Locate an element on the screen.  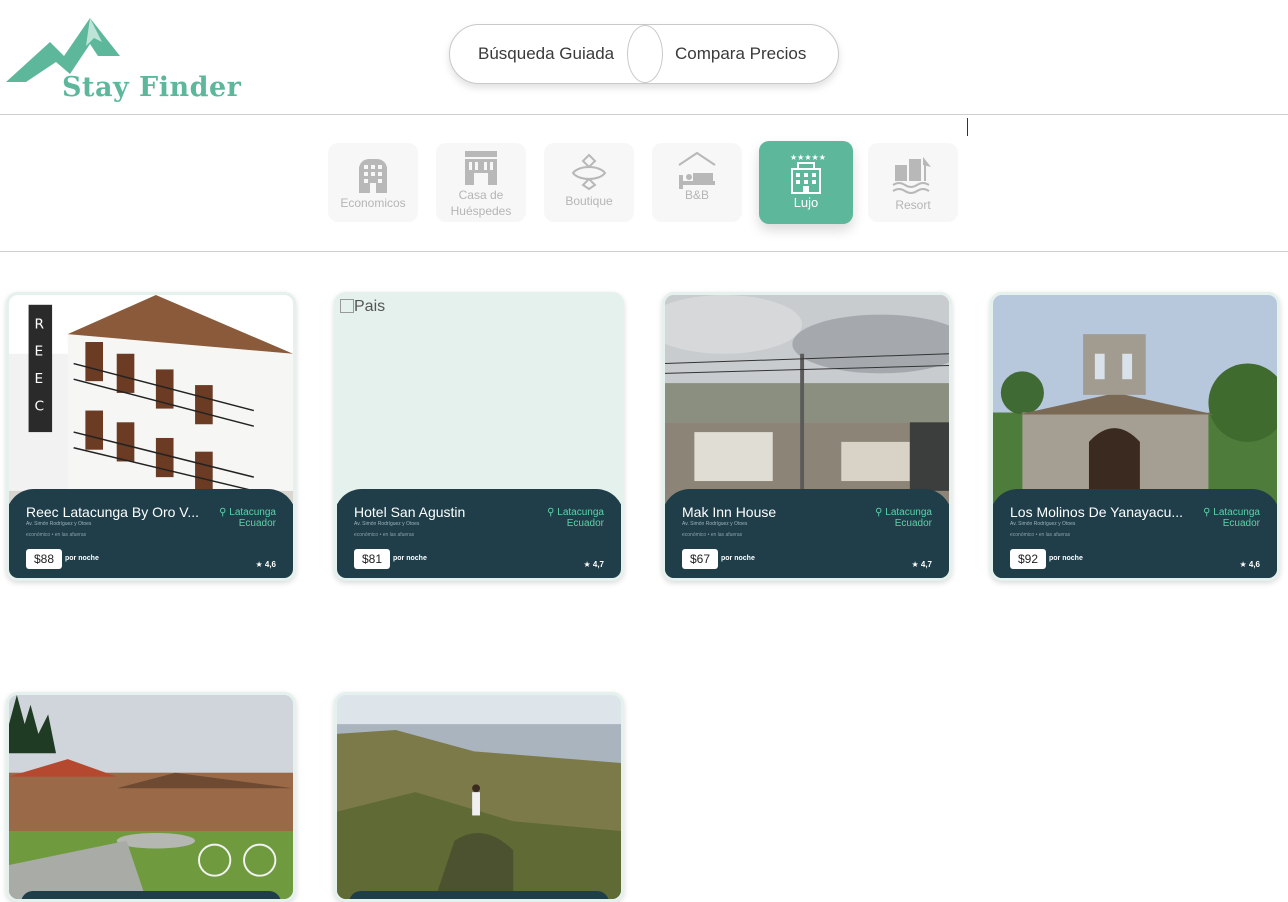
hotel-price: $88 is located at coordinates (44, 559).